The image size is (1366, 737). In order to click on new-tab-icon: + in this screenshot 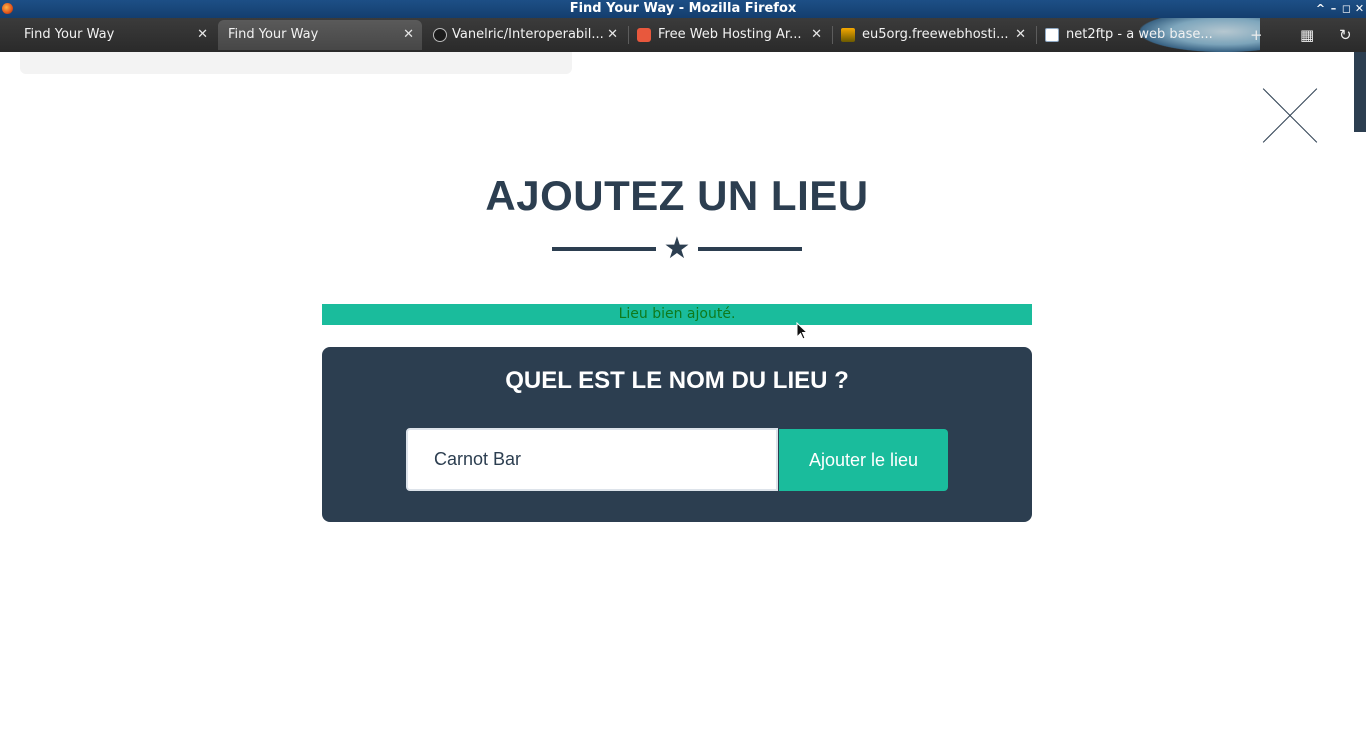, I will do `click(1256, 35)`.